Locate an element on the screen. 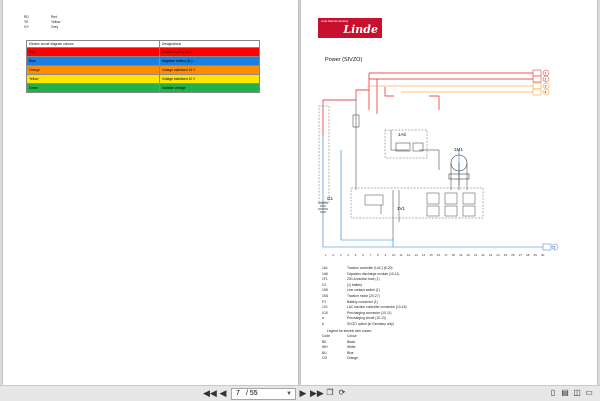 This screenshot has height=401, width=600. ruler-number: 4 is located at coordinates (348, 255).